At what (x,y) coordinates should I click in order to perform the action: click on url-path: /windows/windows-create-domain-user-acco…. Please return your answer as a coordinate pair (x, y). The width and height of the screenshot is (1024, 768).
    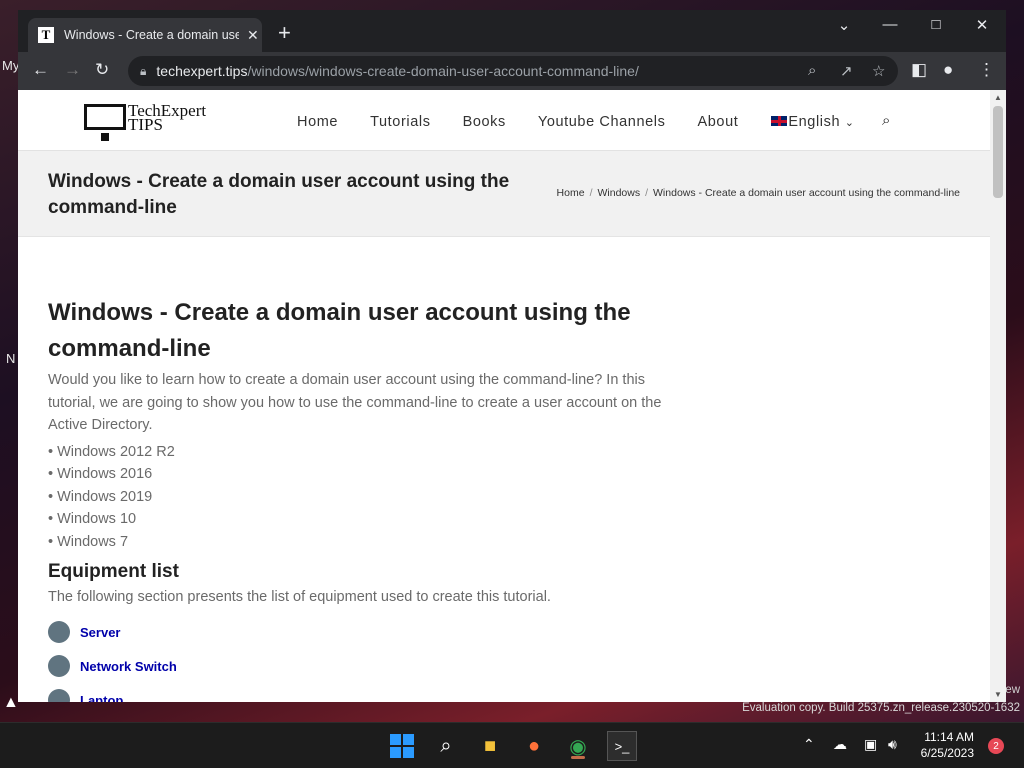
    Looking at the image, I should click on (443, 71).